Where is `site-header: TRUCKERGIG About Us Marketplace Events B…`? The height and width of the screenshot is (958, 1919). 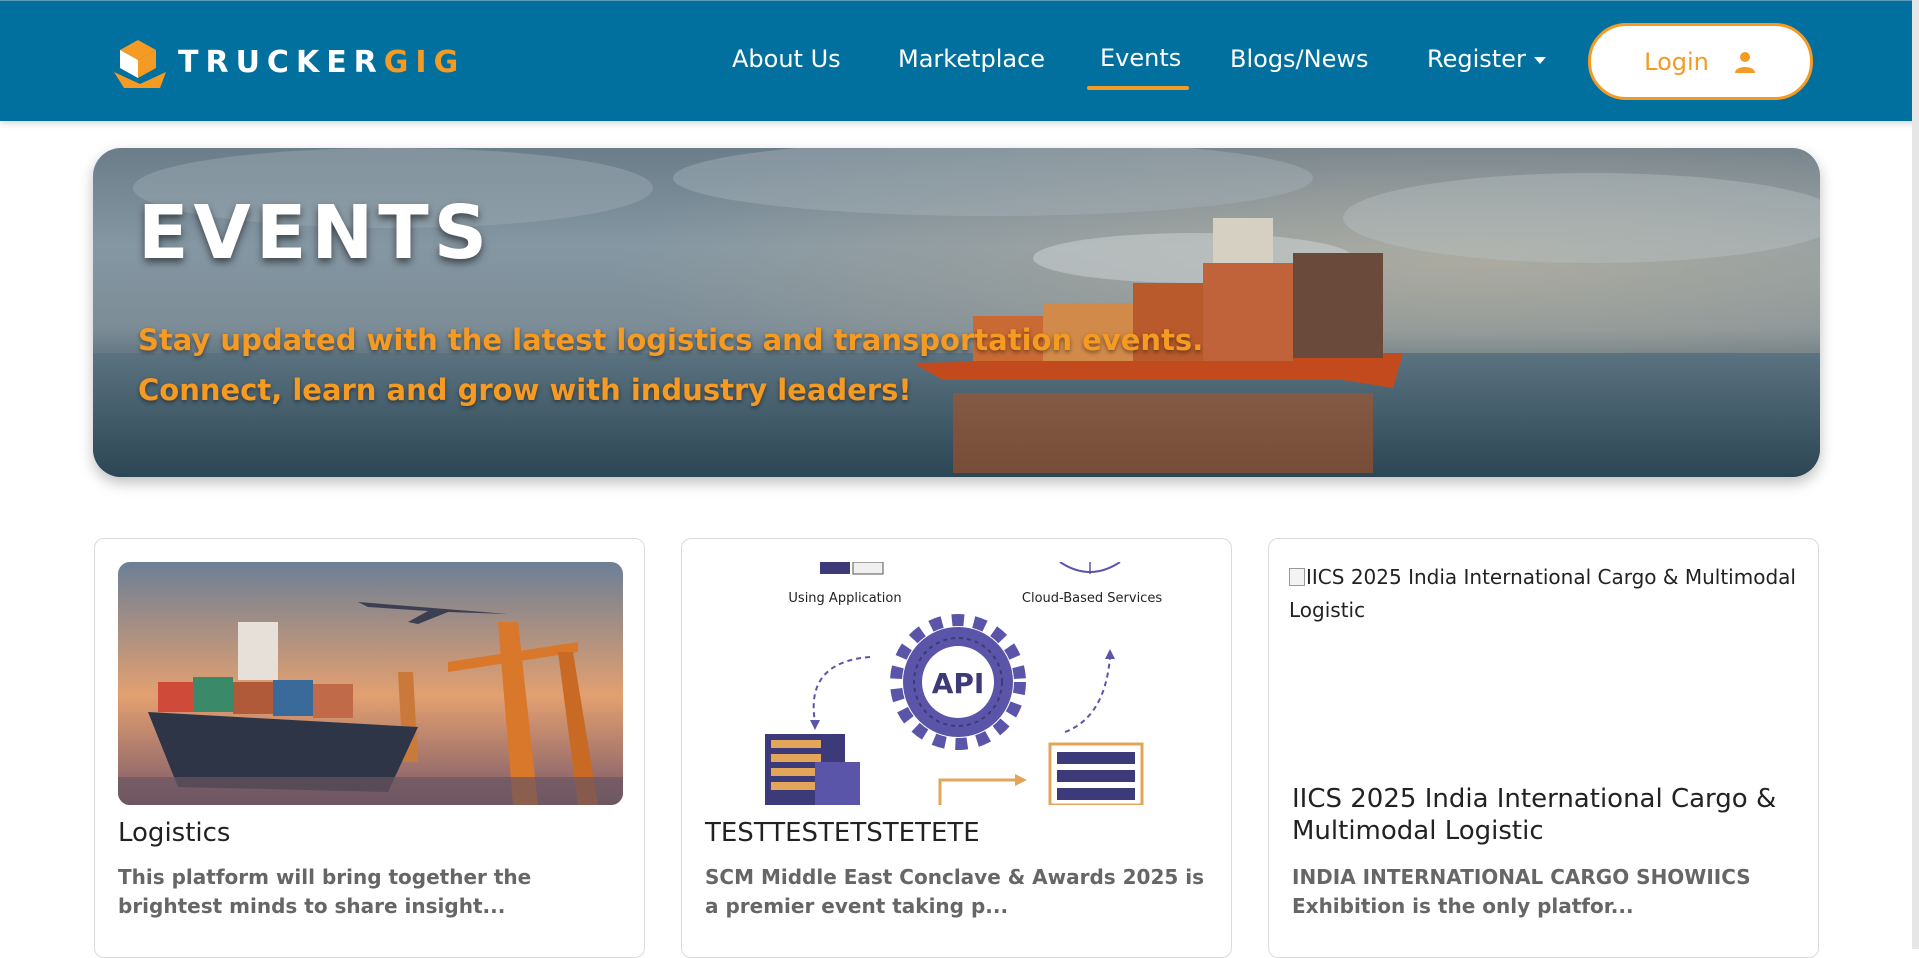 site-header: TRUCKERGIG About Us Marketplace Events B… is located at coordinates (959, 60).